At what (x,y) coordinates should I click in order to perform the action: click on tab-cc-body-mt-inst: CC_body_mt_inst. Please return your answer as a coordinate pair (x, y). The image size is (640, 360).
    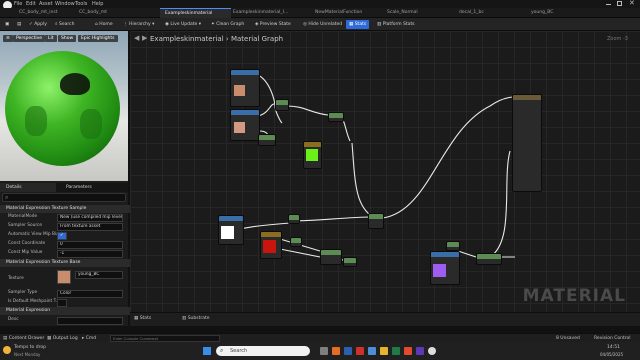
    Looking at the image, I should click on (45, 13).